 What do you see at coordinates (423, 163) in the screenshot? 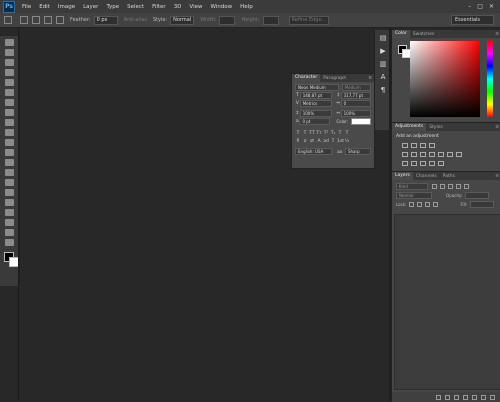
I see `threshold-icon` at bounding box center [423, 163].